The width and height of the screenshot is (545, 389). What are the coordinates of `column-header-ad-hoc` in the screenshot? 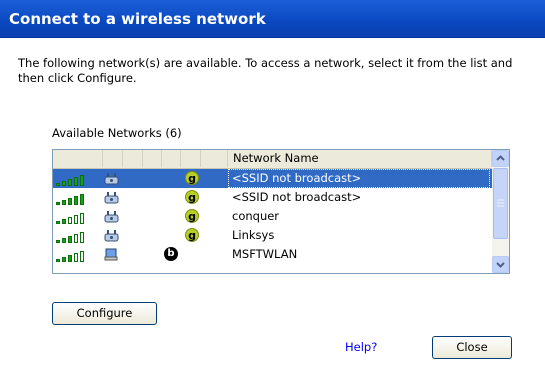 It's located at (152, 158).